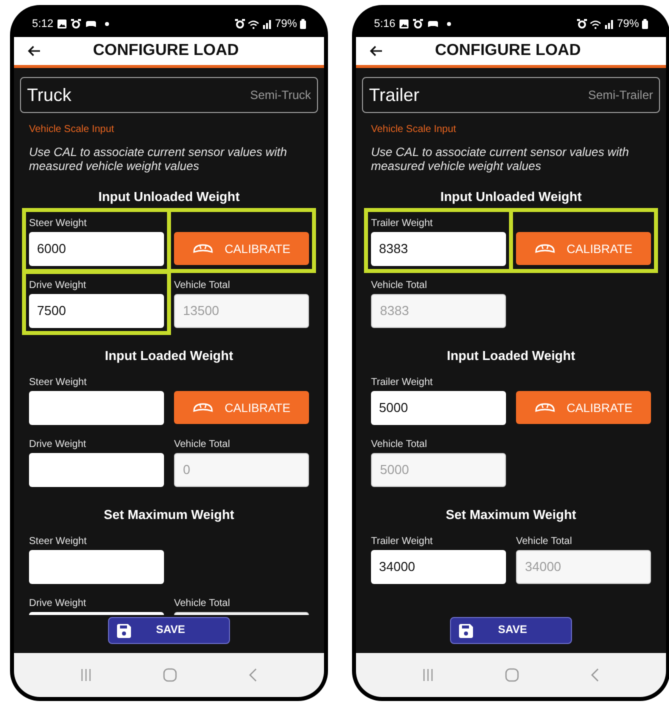  I want to click on vehicle-name: Trailer, so click(394, 95).